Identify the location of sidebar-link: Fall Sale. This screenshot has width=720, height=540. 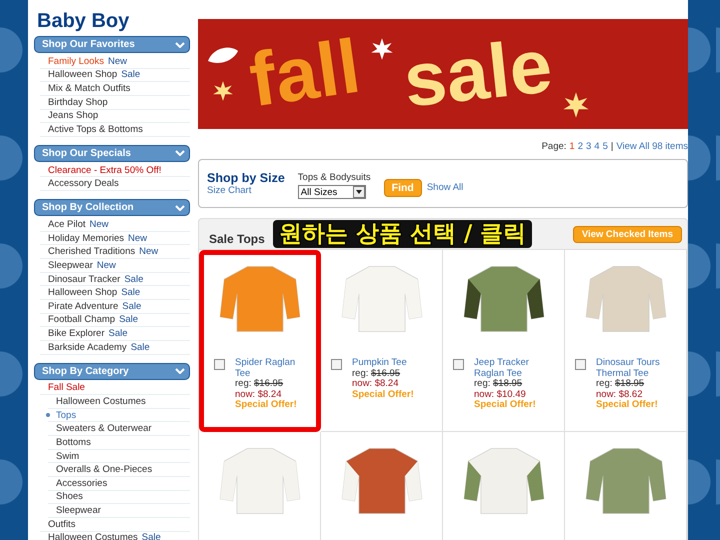
(66, 388).